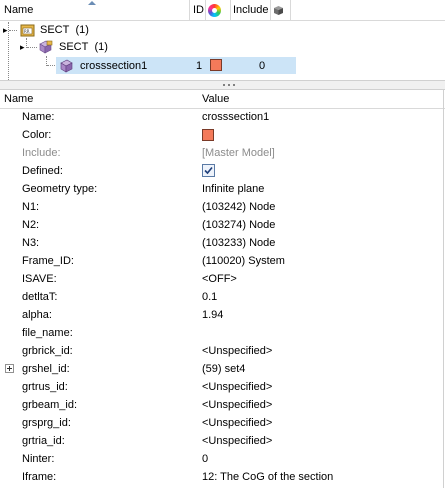 This screenshot has height=488, width=445. I want to click on panel-splitter, so click(222, 85).